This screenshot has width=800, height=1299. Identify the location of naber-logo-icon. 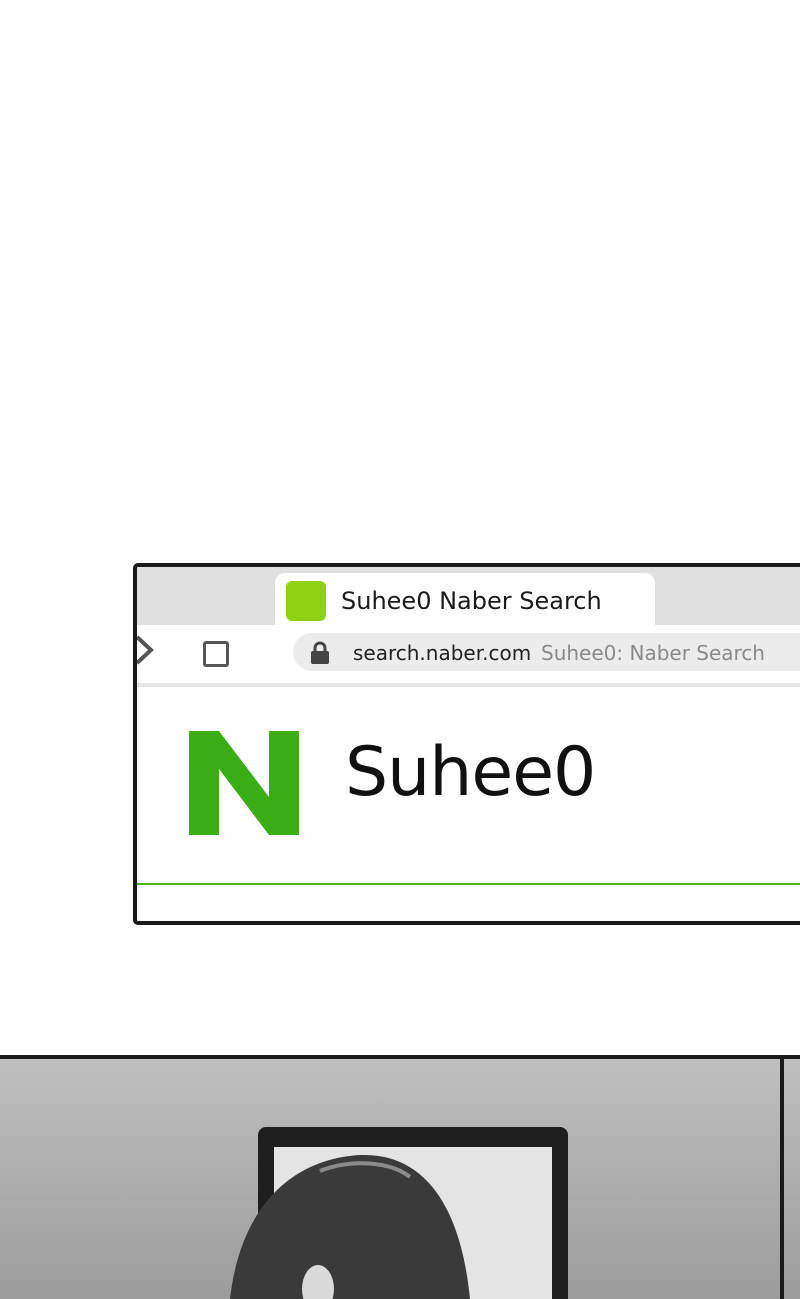
(244, 783).